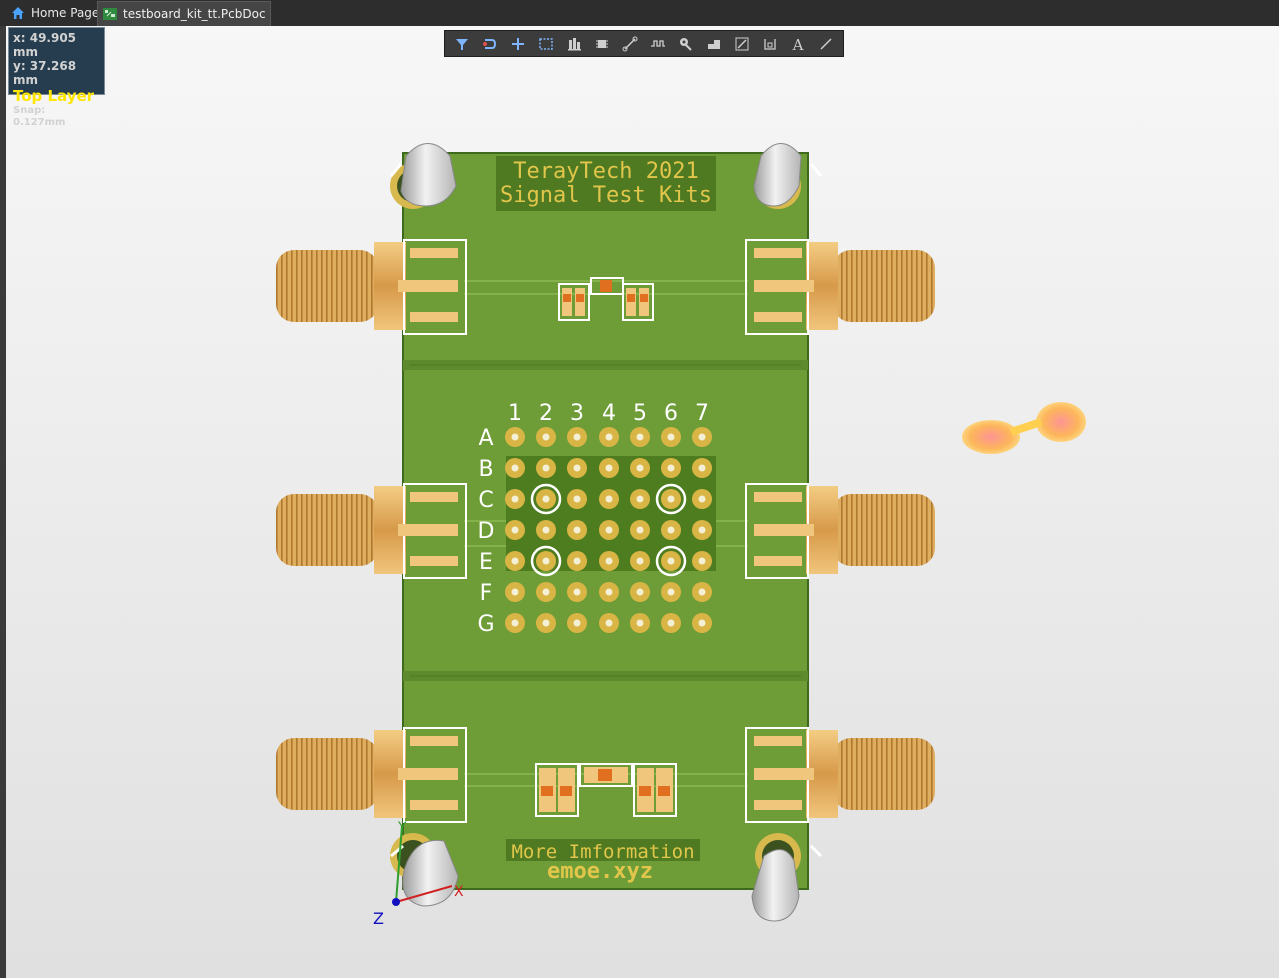 This screenshot has width=1279, height=978. Describe the element at coordinates (485, 500) in the screenshot. I see `row-label-c: C` at that location.